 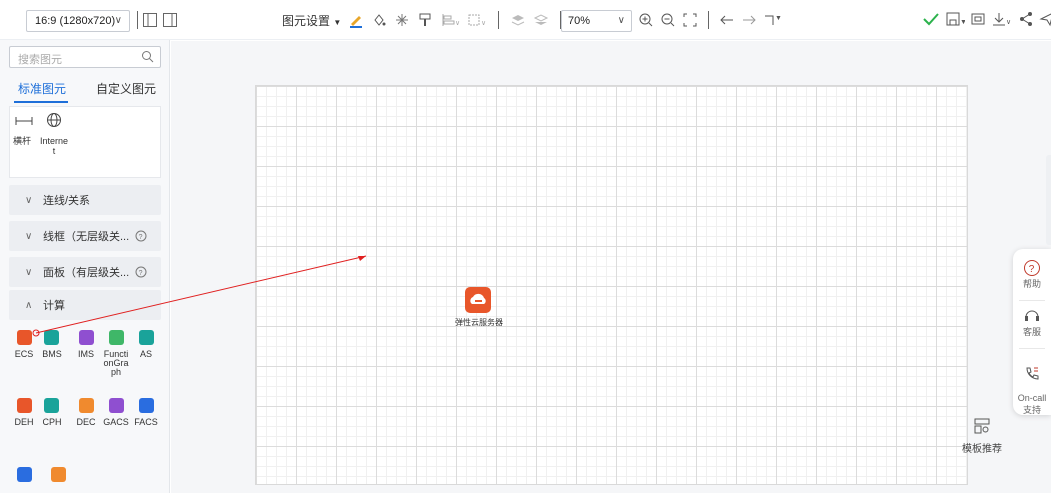 I want to click on search-input: 搜索图元, so click(x=85, y=57).